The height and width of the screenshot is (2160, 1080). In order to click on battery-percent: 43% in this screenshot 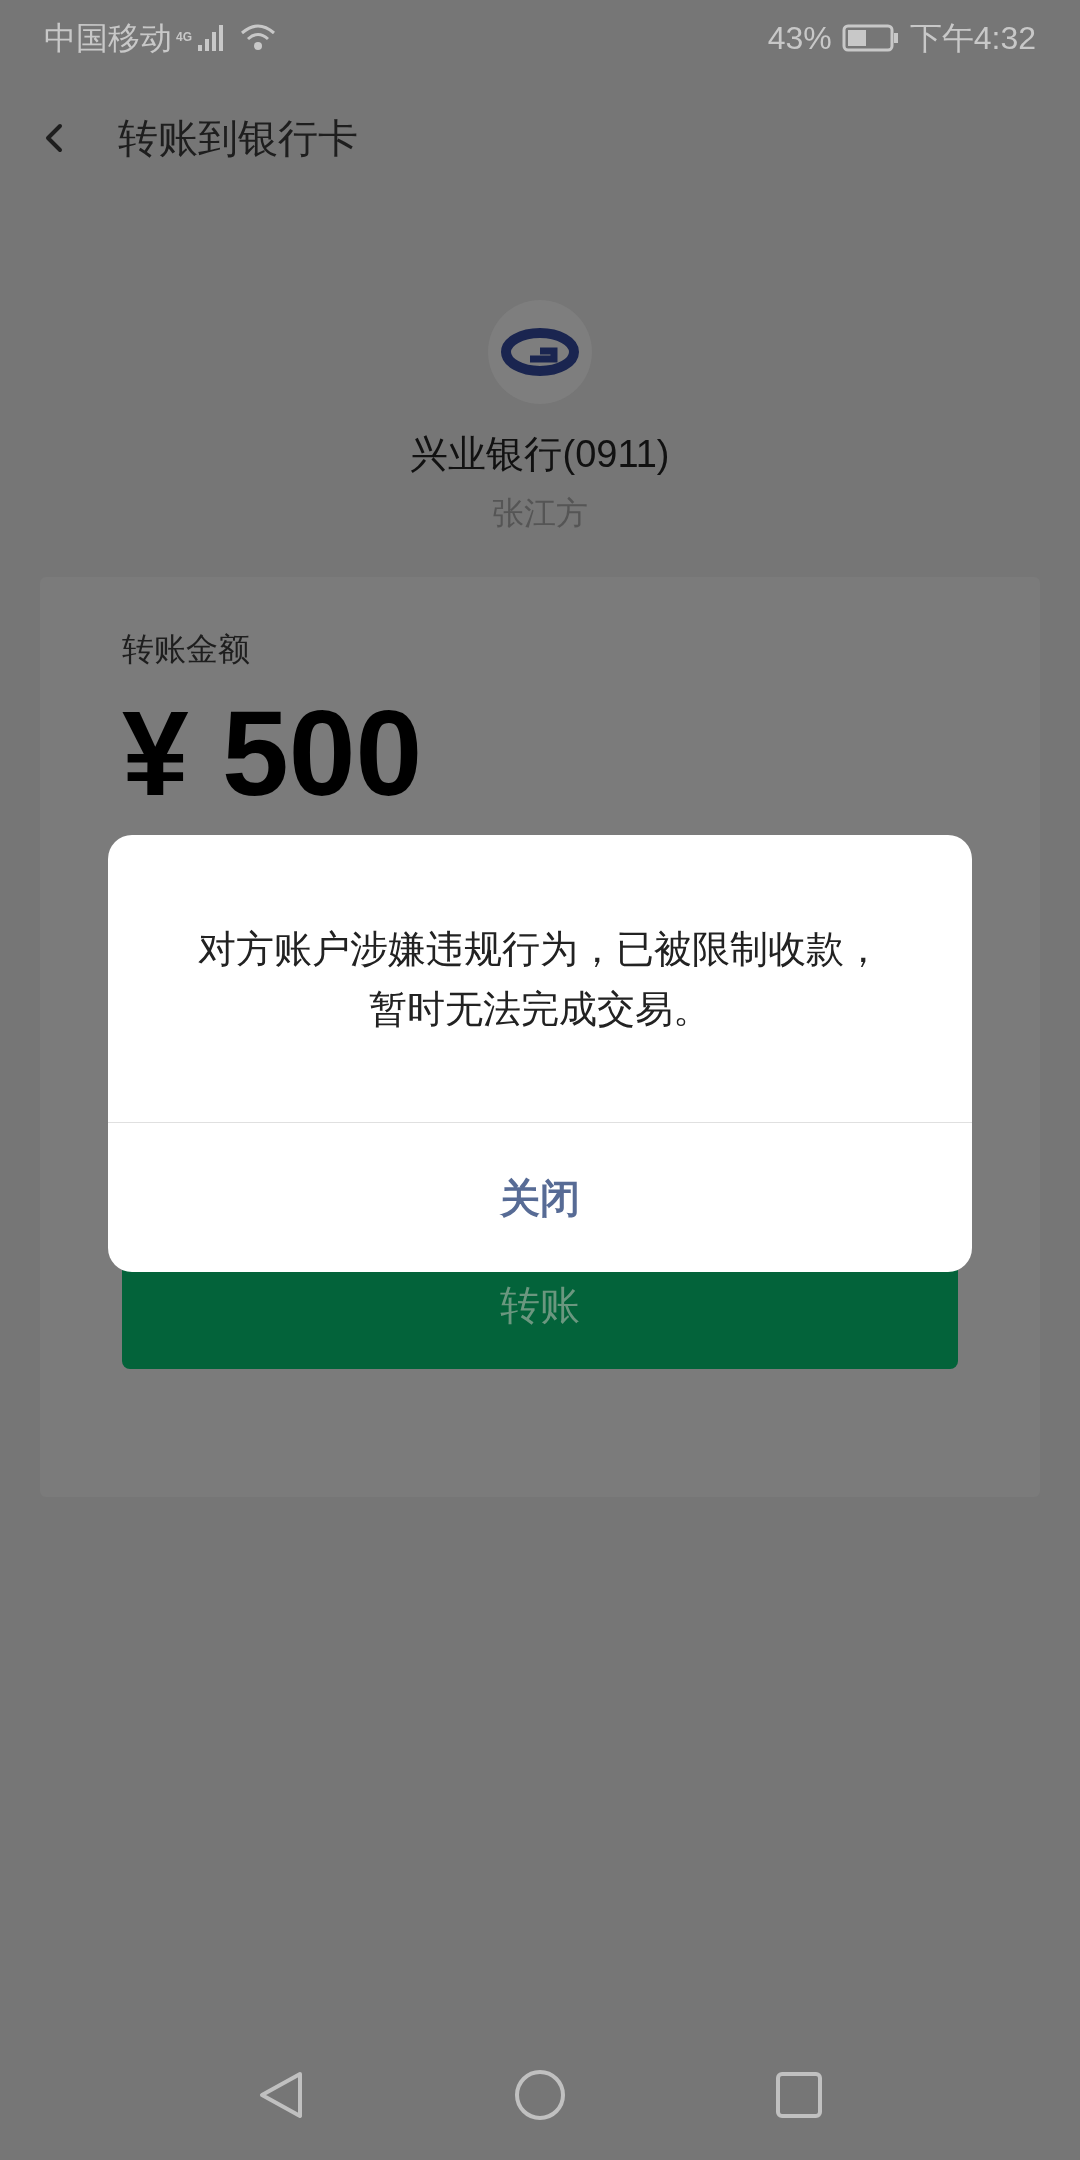, I will do `click(799, 38)`.